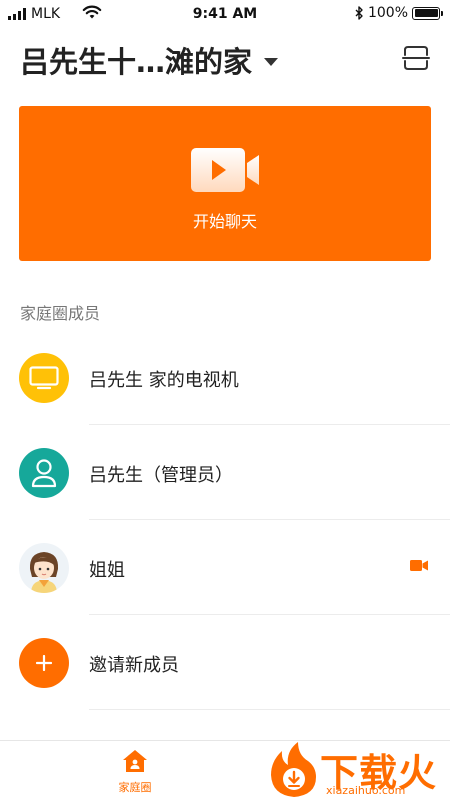  What do you see at coordinates (387, 13) in the screenshot?
I see `battery-percent: 100%` at bounding box center [387, 13].